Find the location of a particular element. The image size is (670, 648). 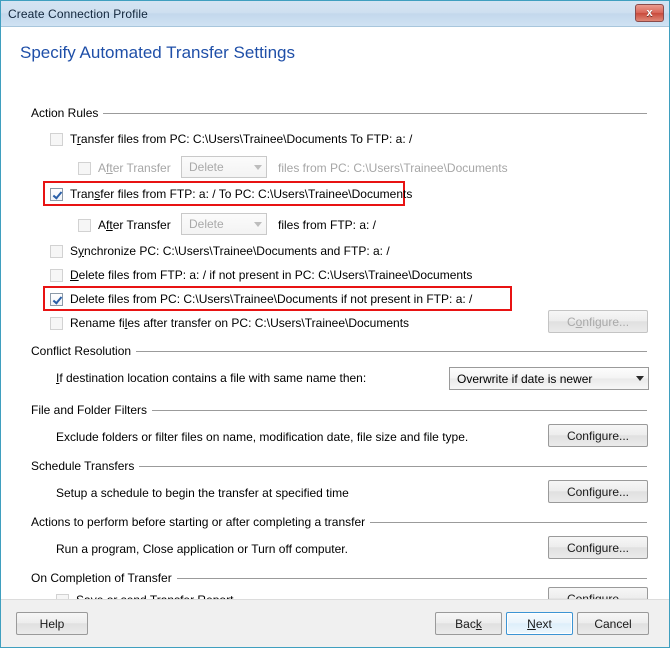

checkbox-row-after-transfer-ftp: After Transfer is located at coordinates (124, 225).